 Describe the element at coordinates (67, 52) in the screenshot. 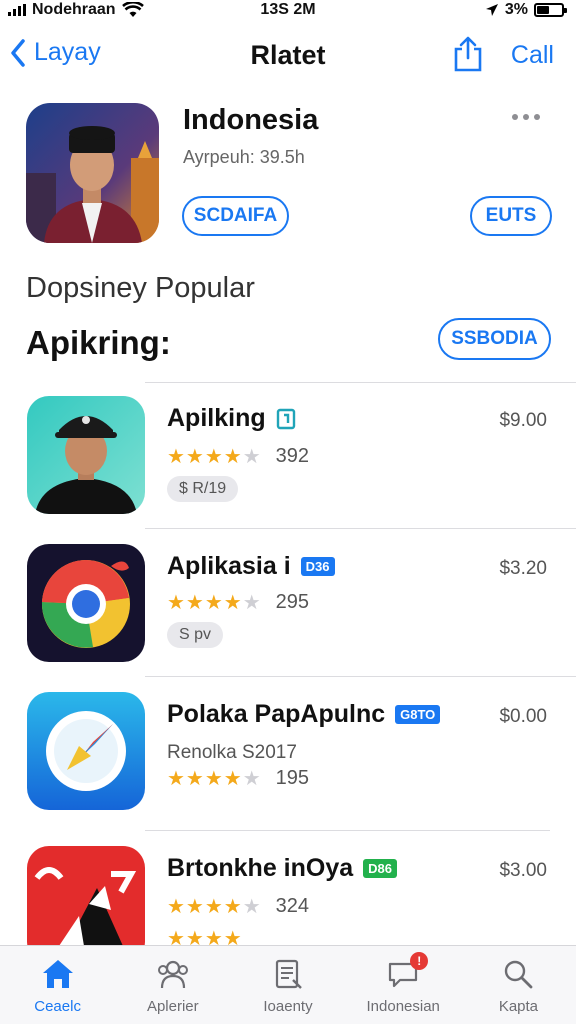

I see `back-label: Layay` at that location.